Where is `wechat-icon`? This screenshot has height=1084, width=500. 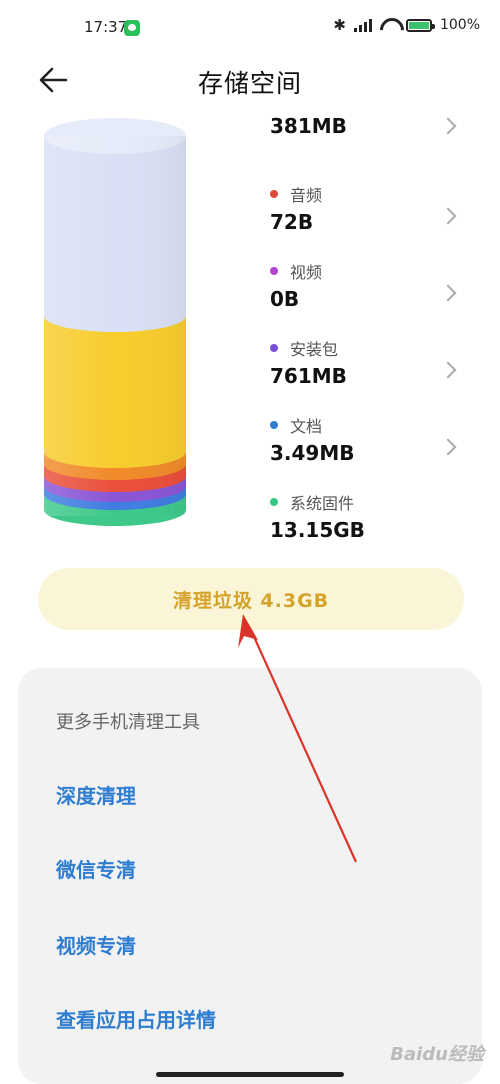
wechat-icon is located at coordinates (132, 28).